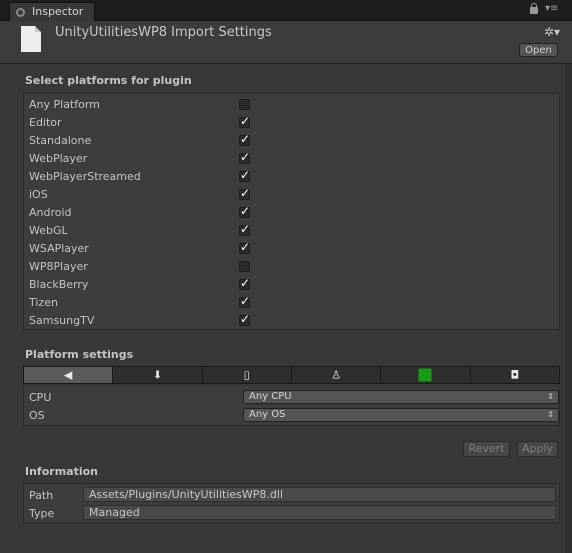 This screenshot has width=572, height=553. I want to click on platform-settings-panel: CPU Any CPU ⇕ OS Any OS ⇕, so click(291, 406).